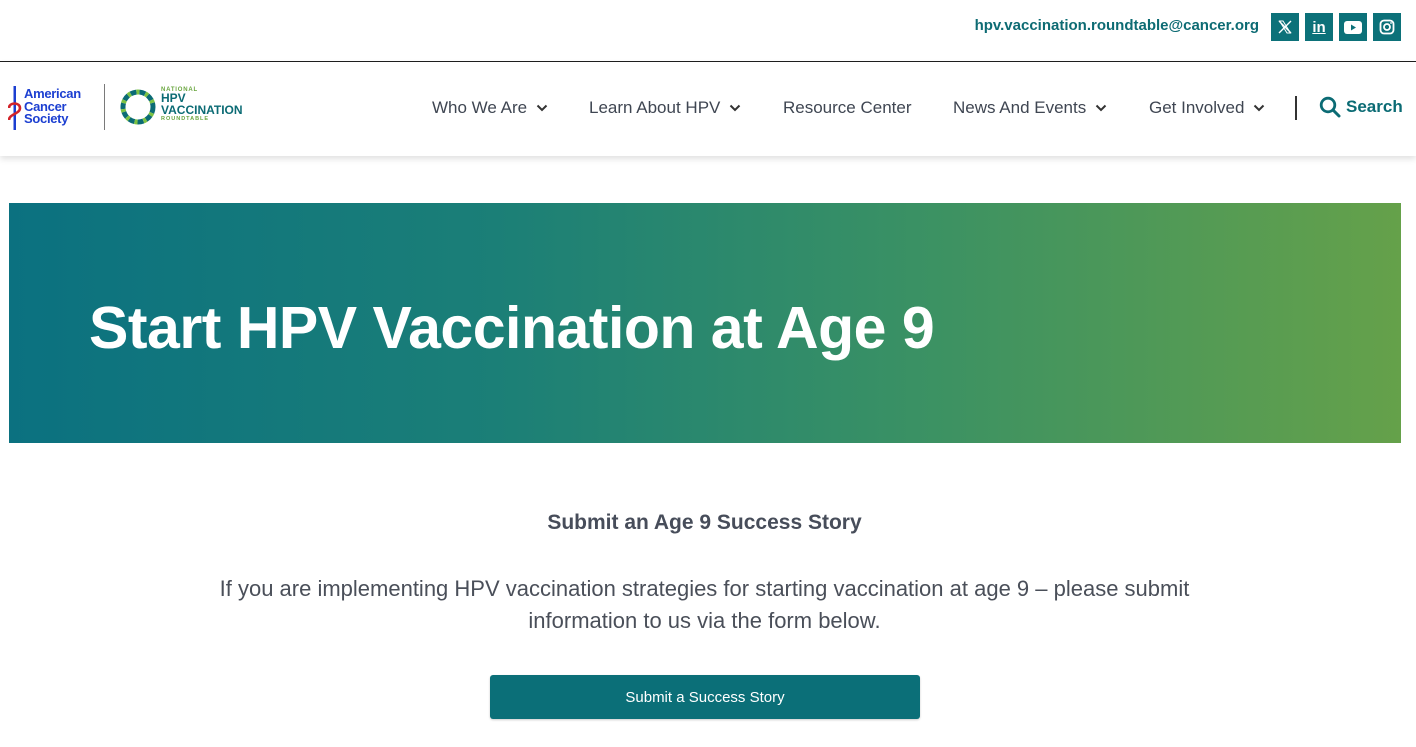  What do you see at coordinates (704, 522) in the screenshot?
I see `section-title: Submit an Age 9 Success Story` at bounding box center [704, 522].